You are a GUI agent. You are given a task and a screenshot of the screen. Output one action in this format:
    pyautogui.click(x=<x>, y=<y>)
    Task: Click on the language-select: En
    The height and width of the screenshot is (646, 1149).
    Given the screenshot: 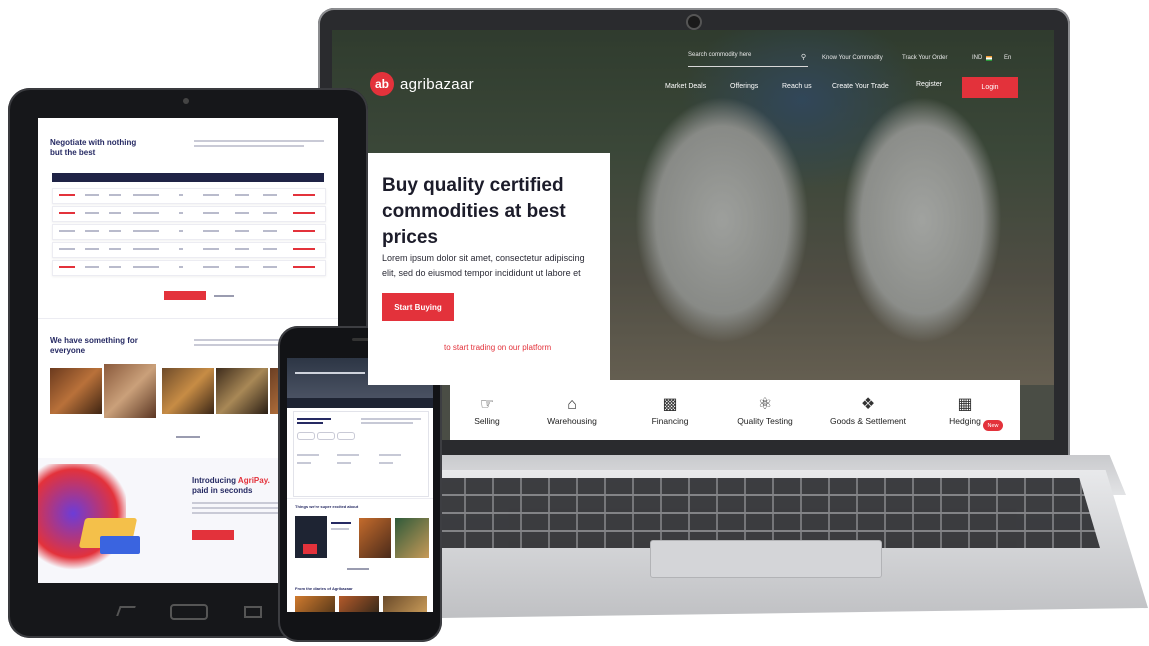 What is the action you would take?
    pyautogui.click(x=1007, y=58)
    